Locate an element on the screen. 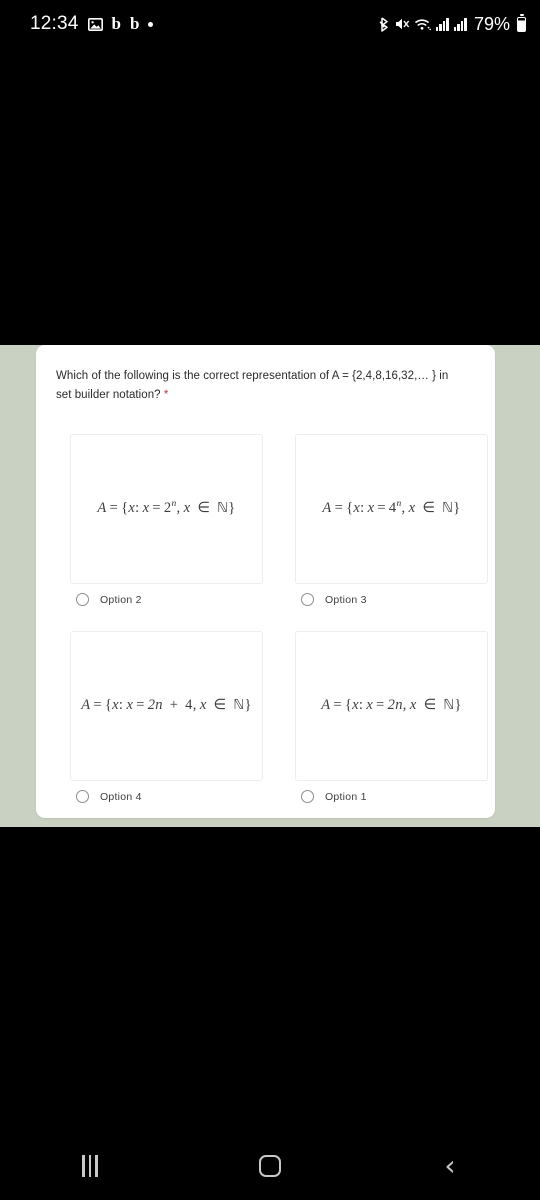  mute-icon is located at coordinates (402, 24).